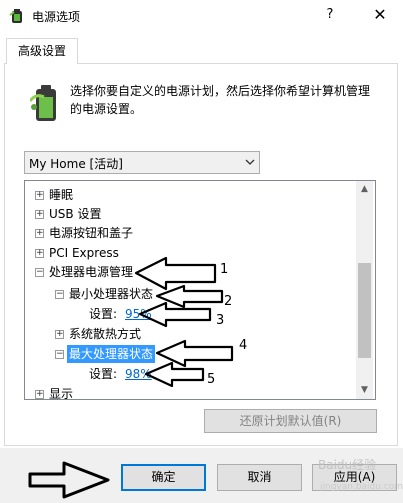 This screenshot has width=403, height=503. What do you see at coordinates (111, 354) in the screenshot?
I see `tree-item-label-selected: 最大处理器状态` at bounding box center [111, 354].